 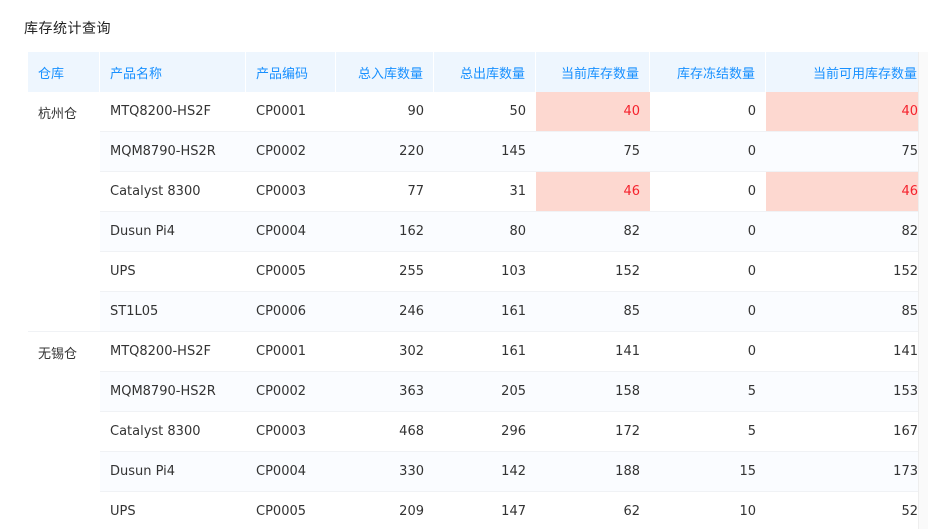 What do you see at coordinates (485, 112) in the screenshot?
I see `cell-total-out: 50` at bounding box center [485, 112].